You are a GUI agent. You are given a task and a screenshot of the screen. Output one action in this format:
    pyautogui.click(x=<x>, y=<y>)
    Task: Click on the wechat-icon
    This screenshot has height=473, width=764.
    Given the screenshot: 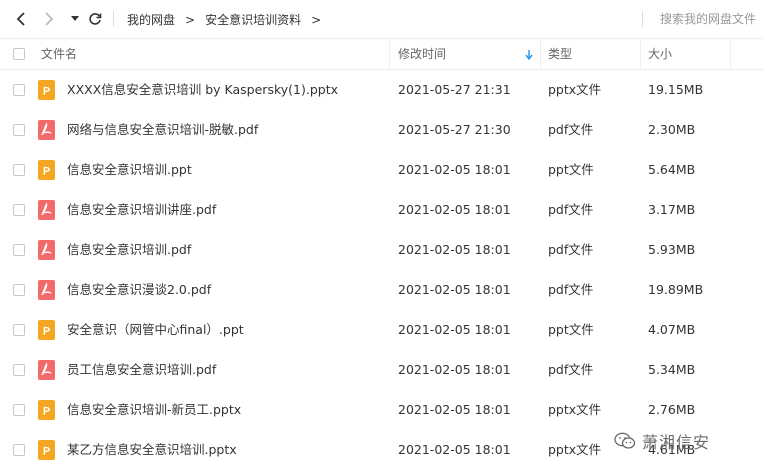 What is the action you would take?
    pyautogui.click(x=625, y=440)
    